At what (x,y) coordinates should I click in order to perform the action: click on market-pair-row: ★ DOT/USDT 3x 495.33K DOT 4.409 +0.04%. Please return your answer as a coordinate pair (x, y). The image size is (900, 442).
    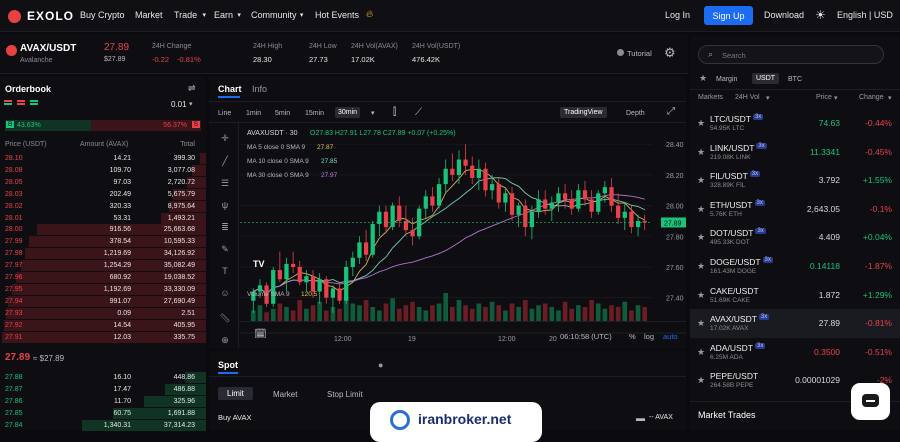
    Looking at the image, I should click on (795, 237).